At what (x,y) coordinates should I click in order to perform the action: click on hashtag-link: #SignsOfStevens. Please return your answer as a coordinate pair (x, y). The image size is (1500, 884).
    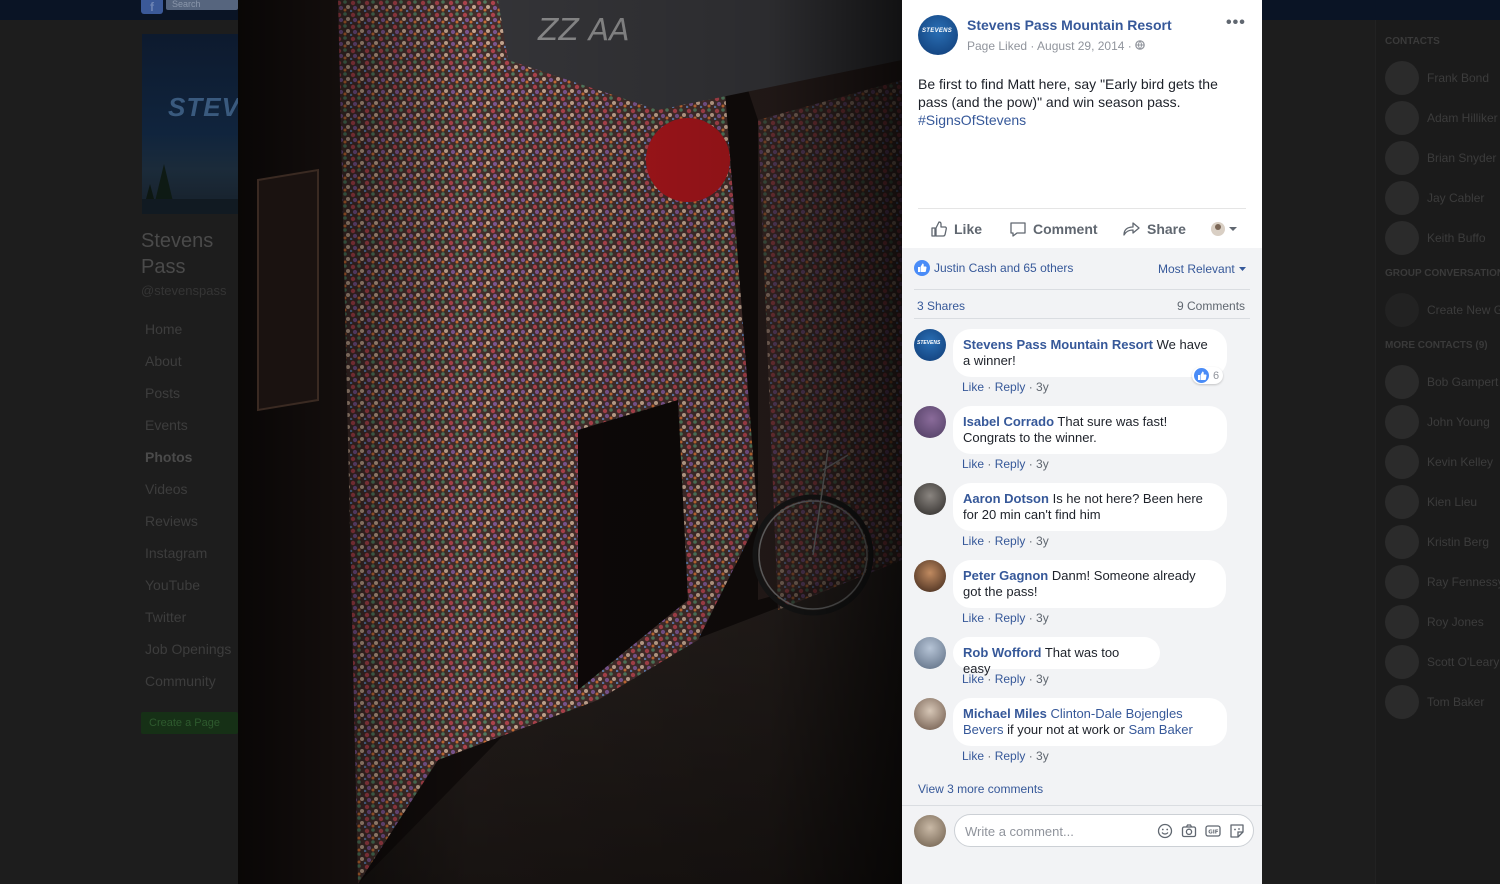
    Looking at the image, I should click on (972, 120).